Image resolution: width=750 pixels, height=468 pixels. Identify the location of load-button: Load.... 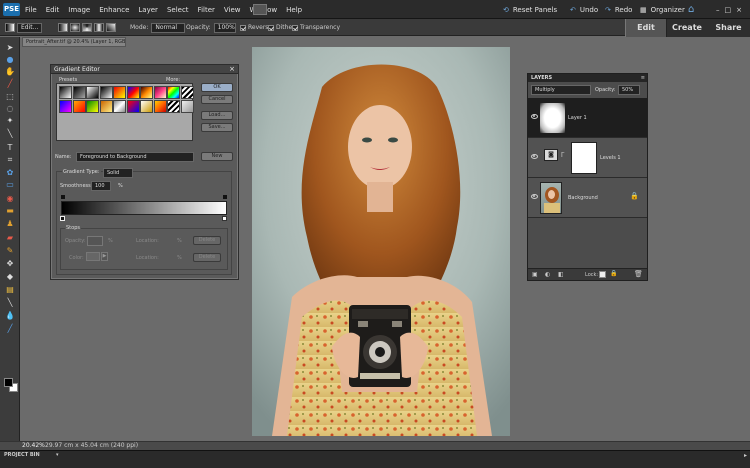
(217, 115).